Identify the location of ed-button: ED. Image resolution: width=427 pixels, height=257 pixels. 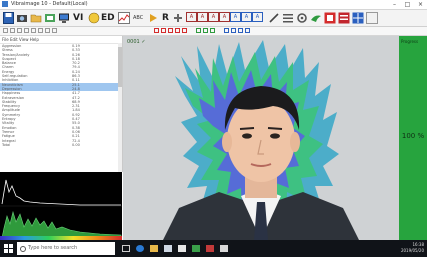
(108, 18).